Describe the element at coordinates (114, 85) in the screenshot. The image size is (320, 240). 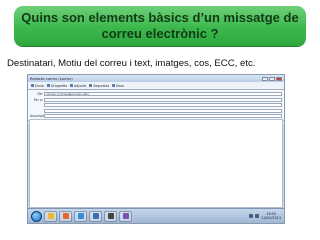
I see `save-icon` at that location.